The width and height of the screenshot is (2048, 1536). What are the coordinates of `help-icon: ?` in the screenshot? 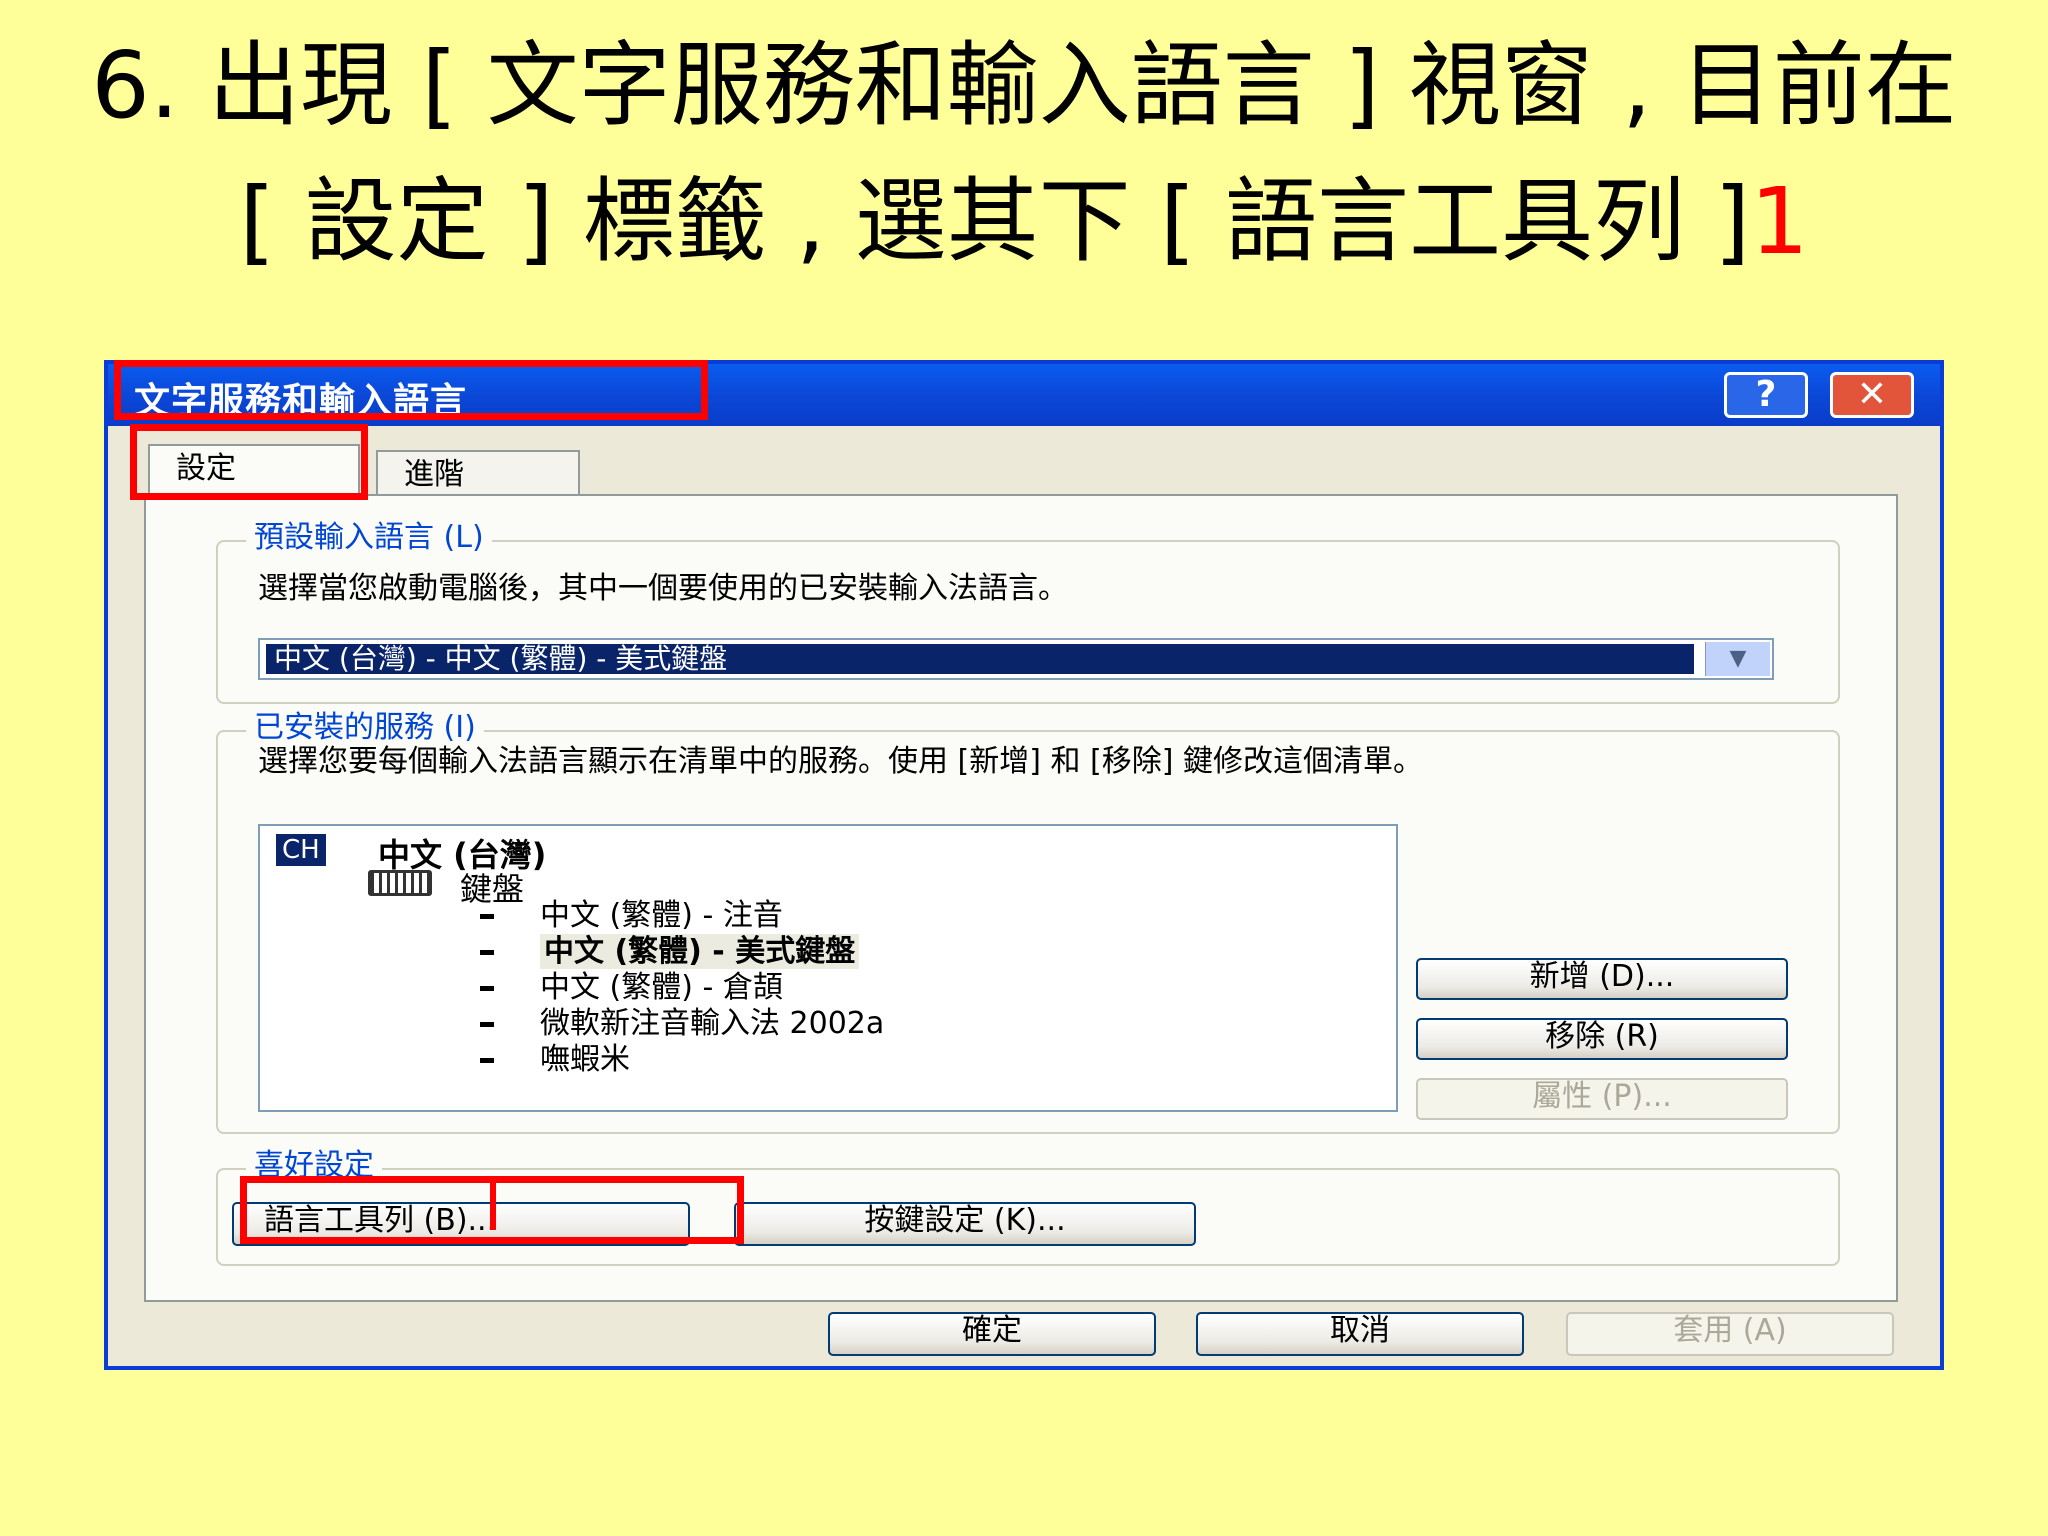 It's located at (1766, 394).